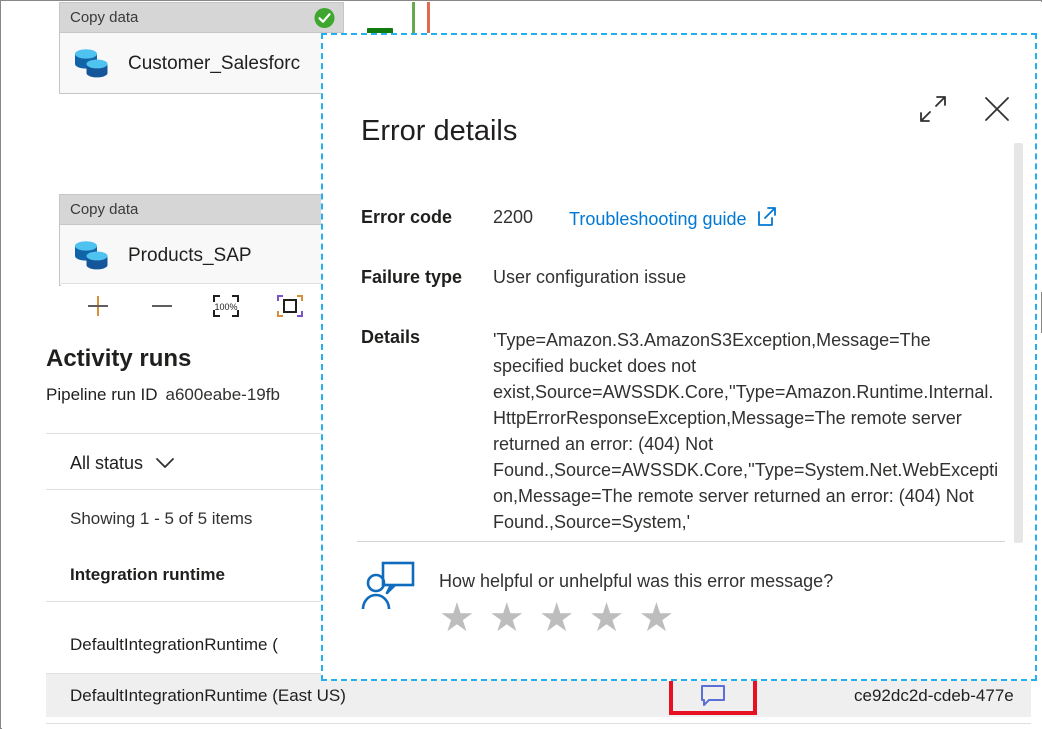 Image resolution: width=1042 pixels, height=729 pixels. What do you see at coordinates (391, 337) in the screenshot?
I see `details-label: Details` at bounding box center [391, 337].